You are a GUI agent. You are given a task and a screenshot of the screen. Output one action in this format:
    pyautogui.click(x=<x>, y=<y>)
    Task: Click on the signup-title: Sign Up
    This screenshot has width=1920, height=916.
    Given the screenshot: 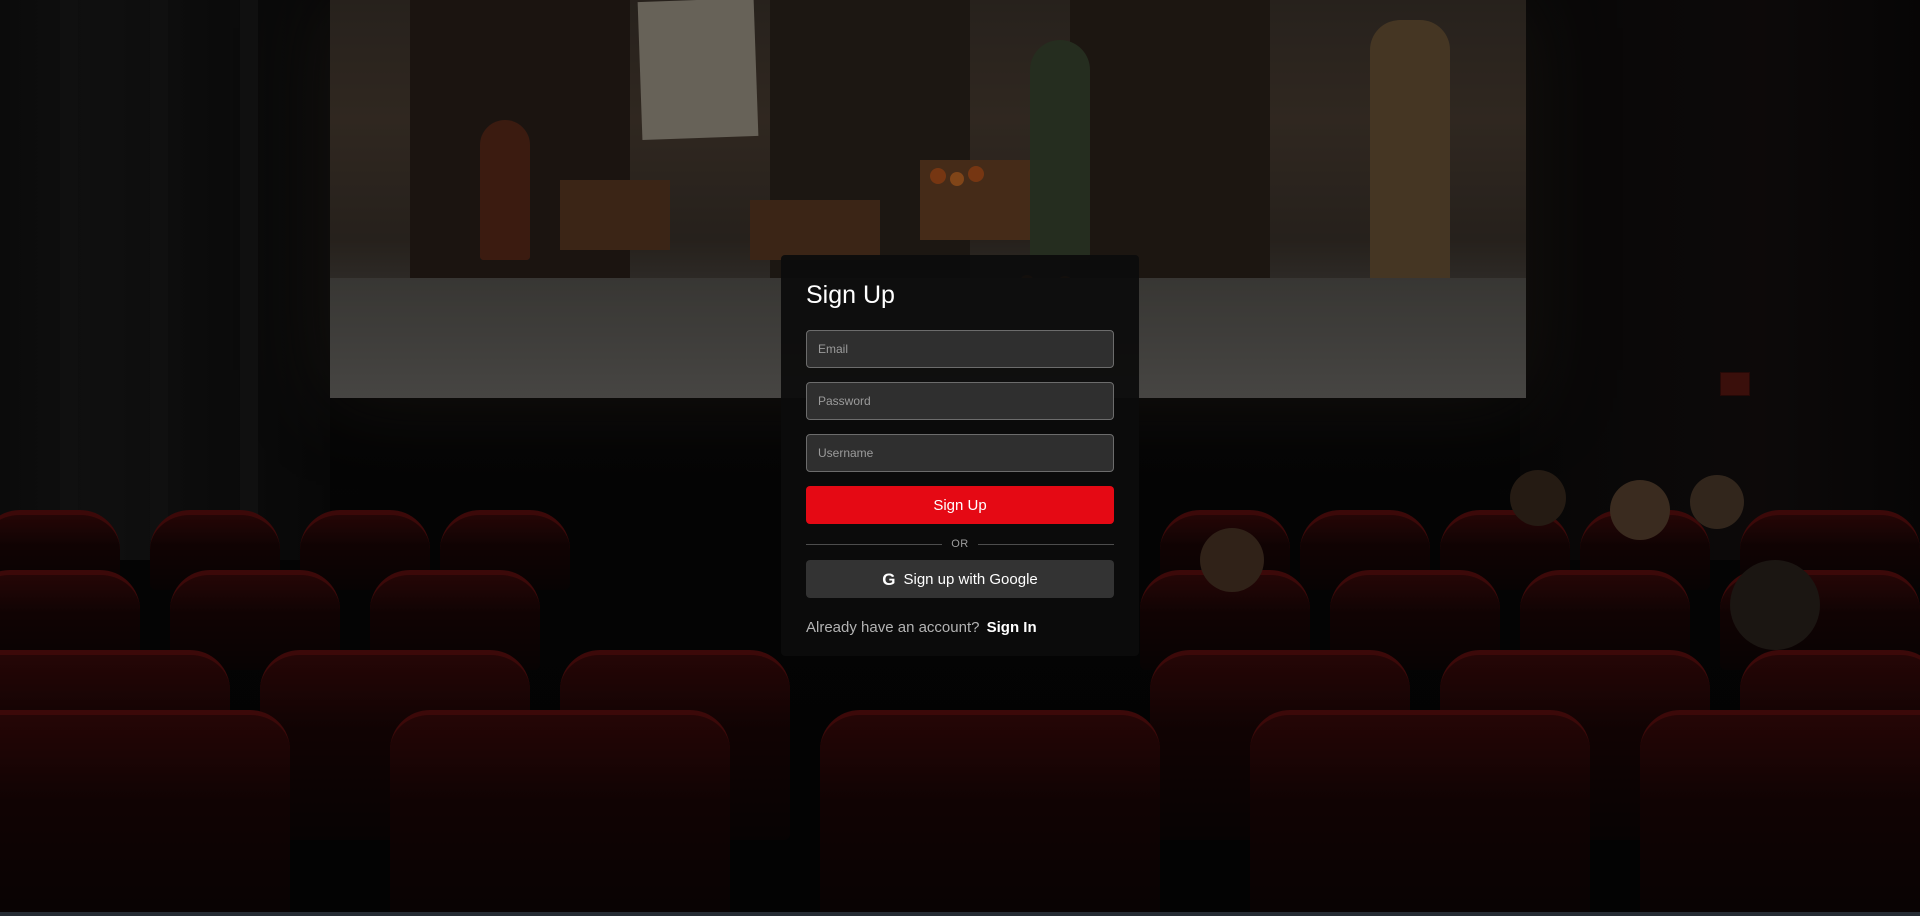 What is the action you would take?
    pyautogui.click(x=850, y=295)
    